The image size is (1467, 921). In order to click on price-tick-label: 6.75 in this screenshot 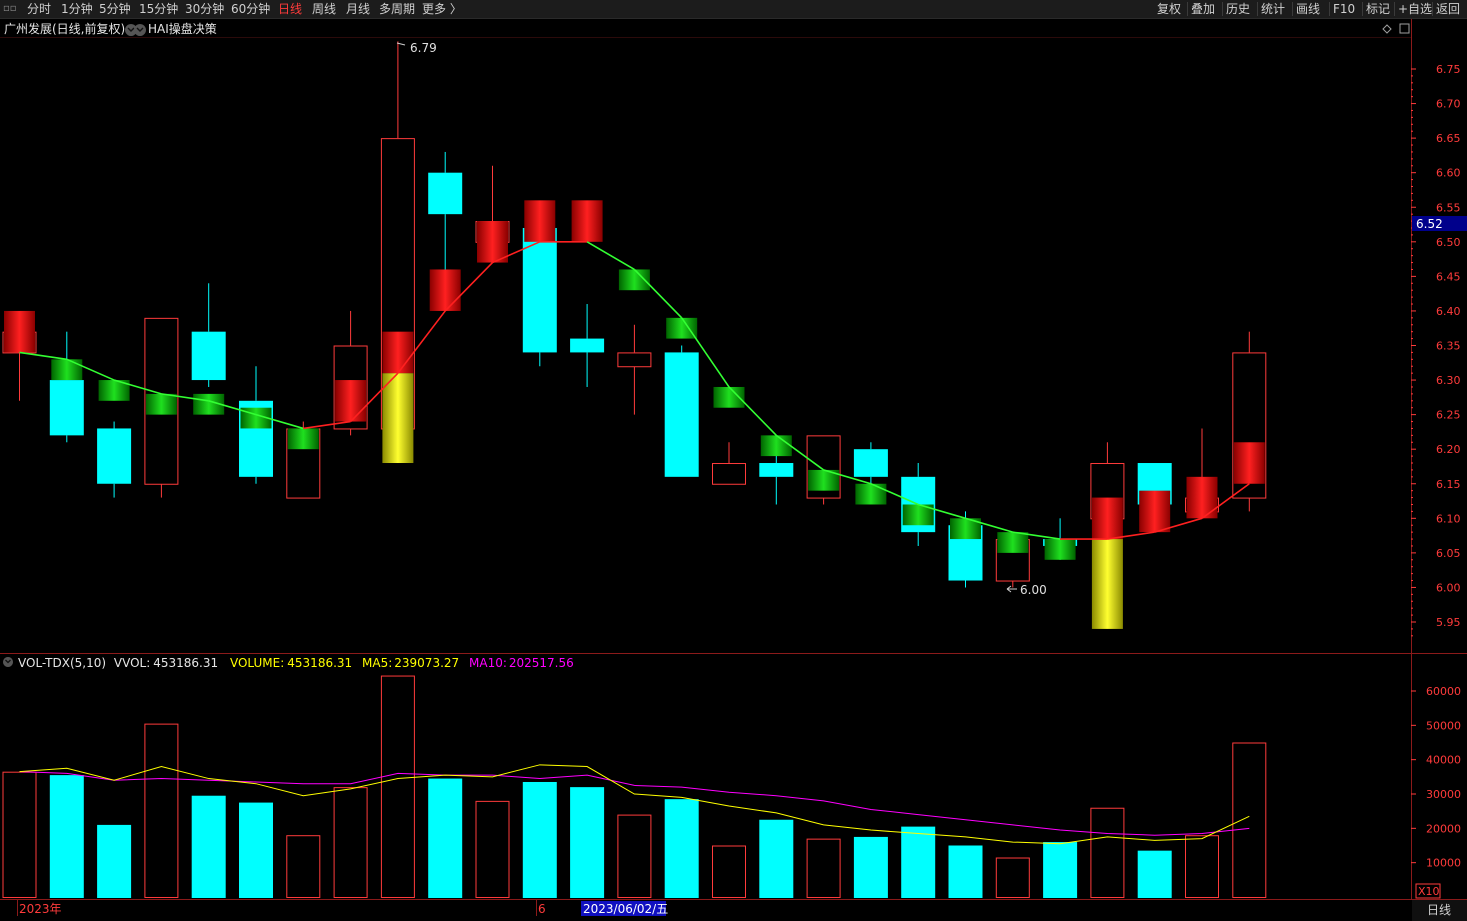, I will do `click(1448, 69)`.